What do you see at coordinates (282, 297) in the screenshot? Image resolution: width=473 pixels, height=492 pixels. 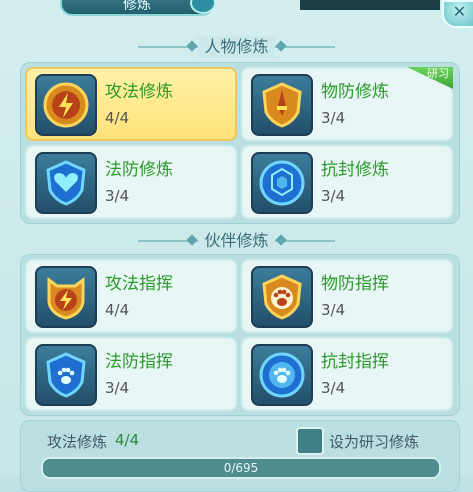 I see `paw-shield-gold-icon` at bounding box center [282, 297].